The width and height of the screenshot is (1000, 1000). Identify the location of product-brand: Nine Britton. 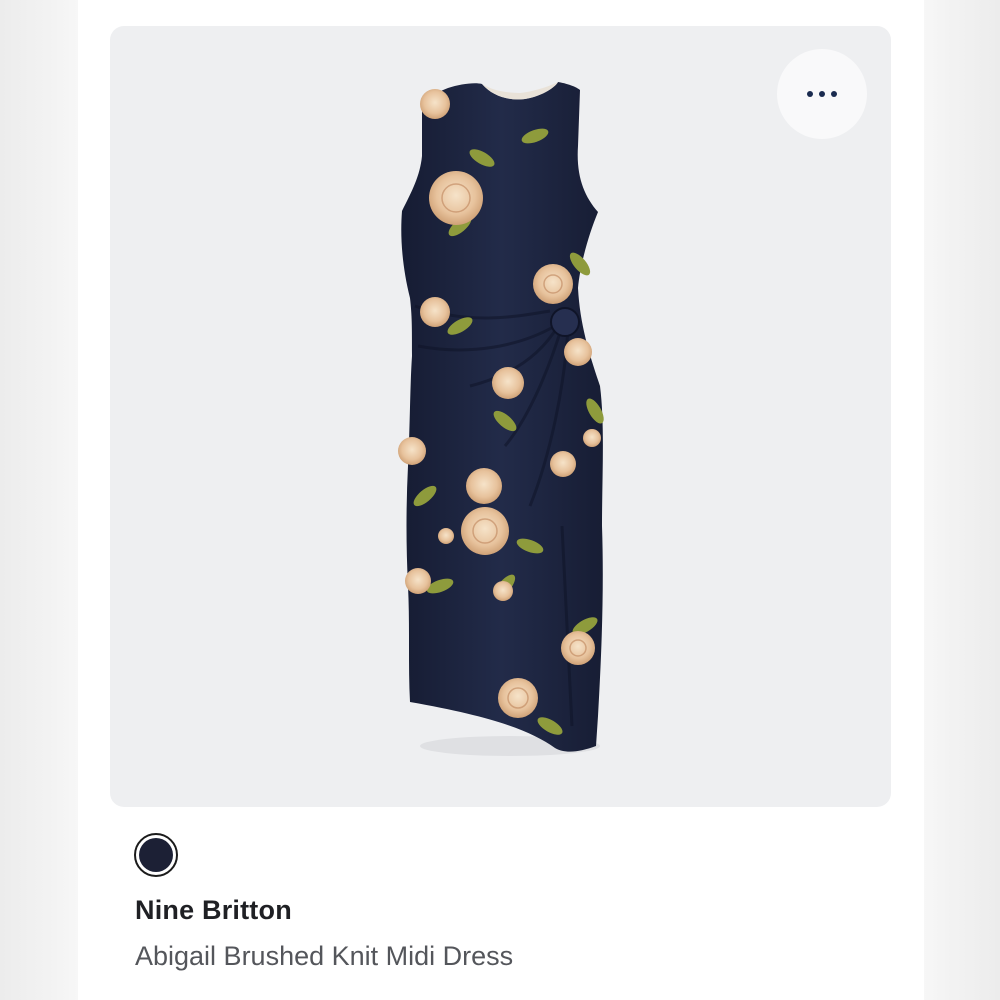
(213, 910).